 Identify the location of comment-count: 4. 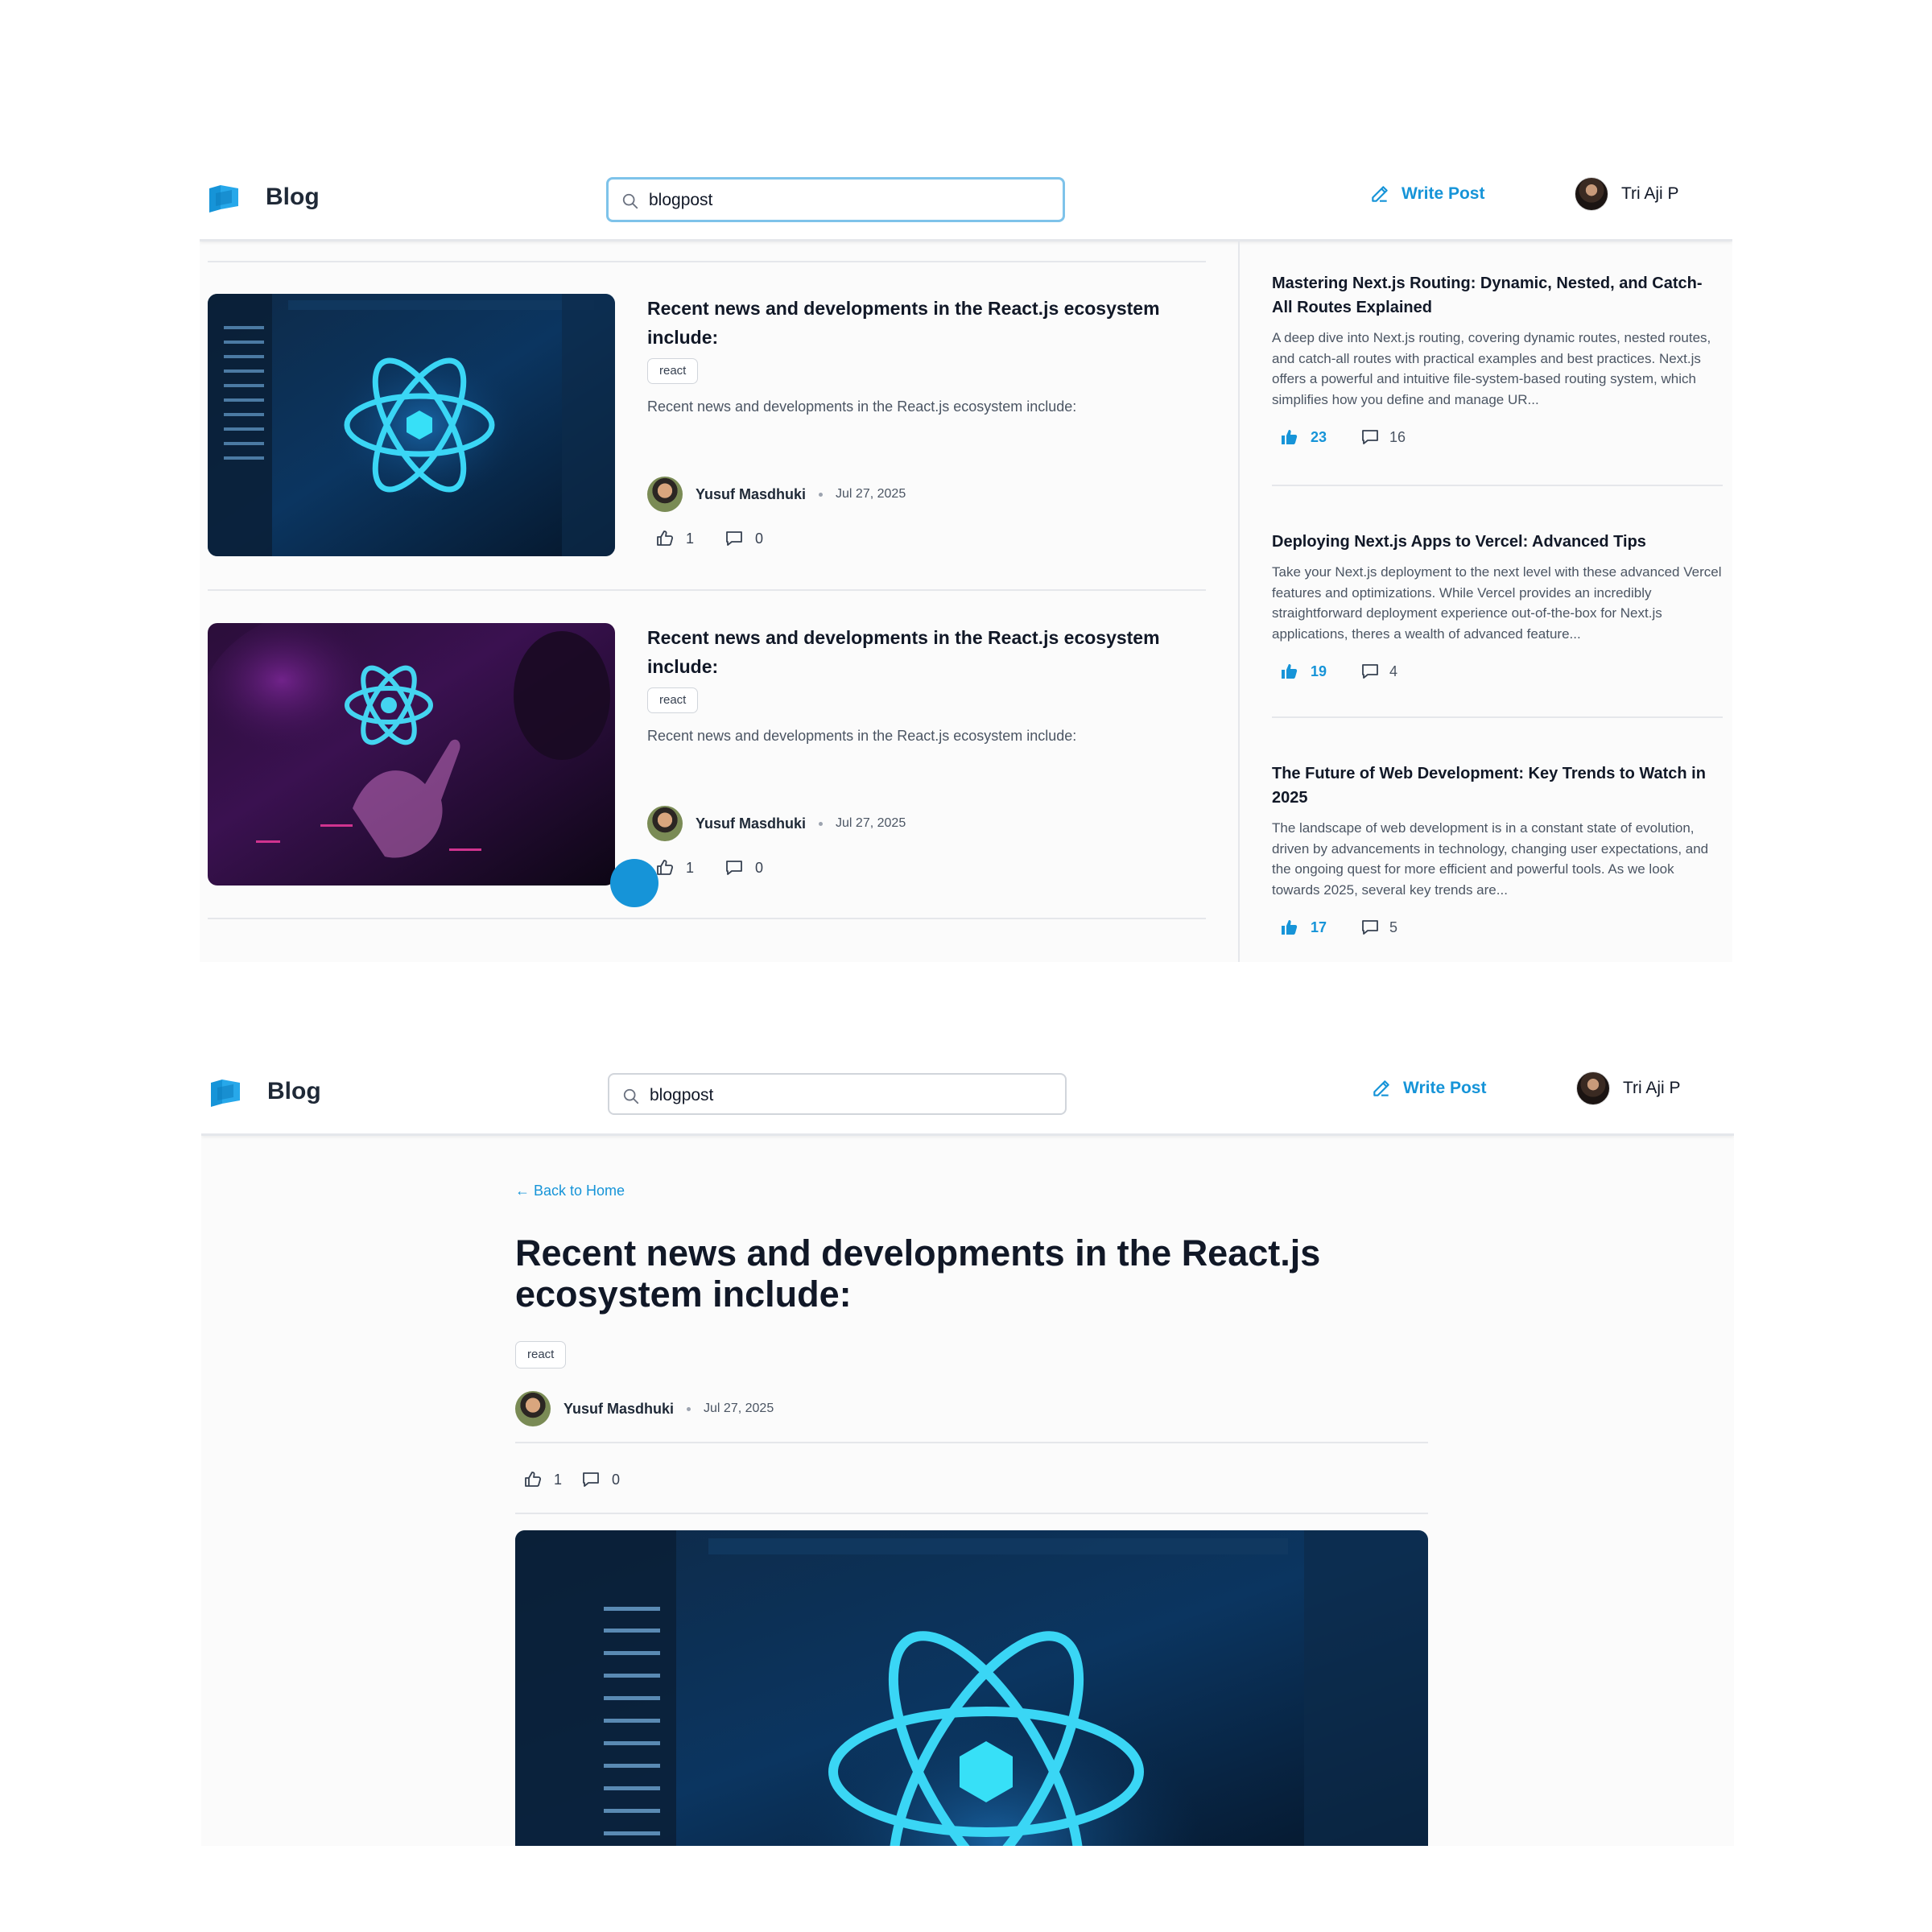
(1393, 671).